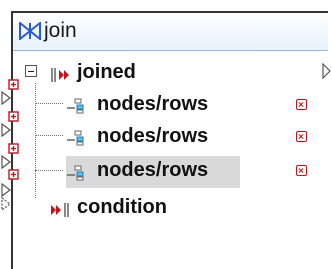  What do you see at coordinates (60, 75) in the screenshot?
I see `joined-output-icon` at bounding box center [60, 75].